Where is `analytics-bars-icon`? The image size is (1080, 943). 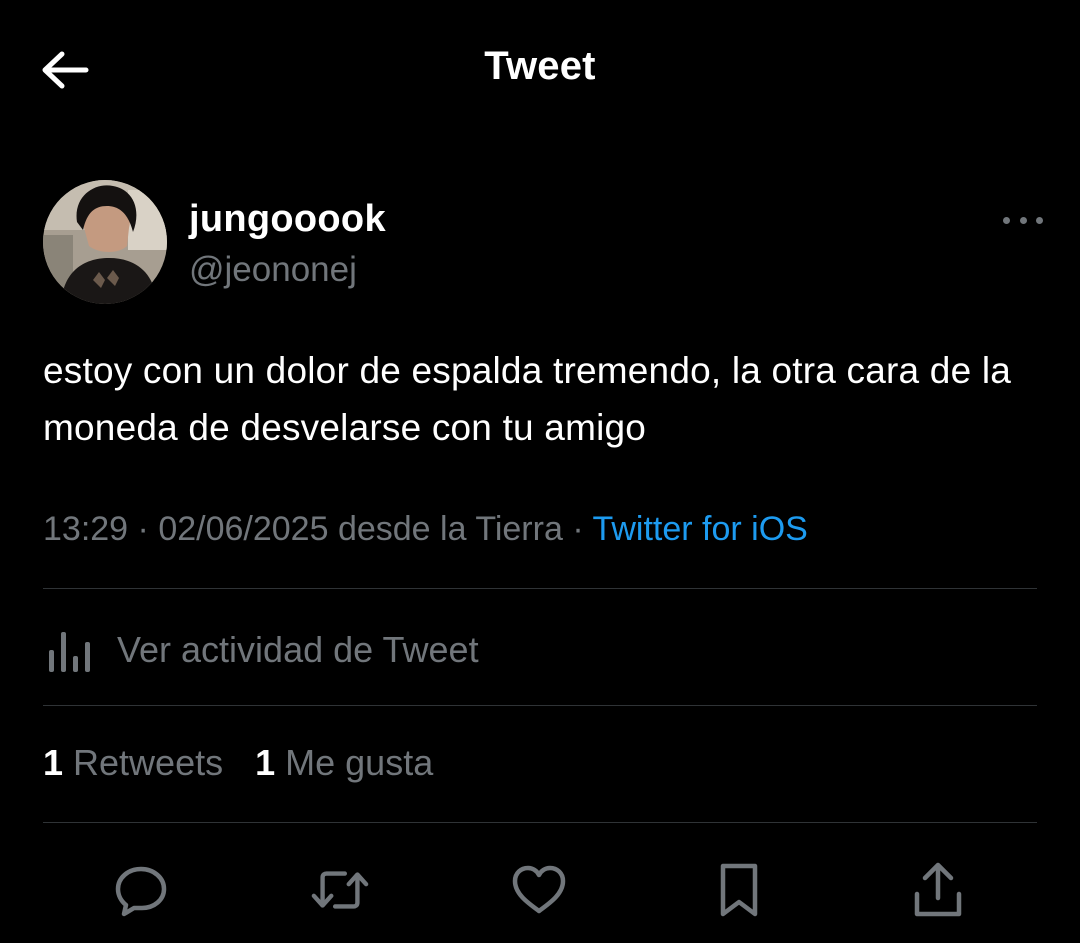
analytics-bars-icon is located at coordinates (69, 652).